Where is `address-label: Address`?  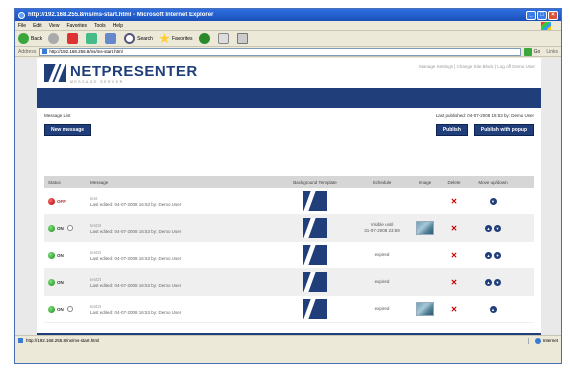 address-label: Address is located at coordinates (27, 51).